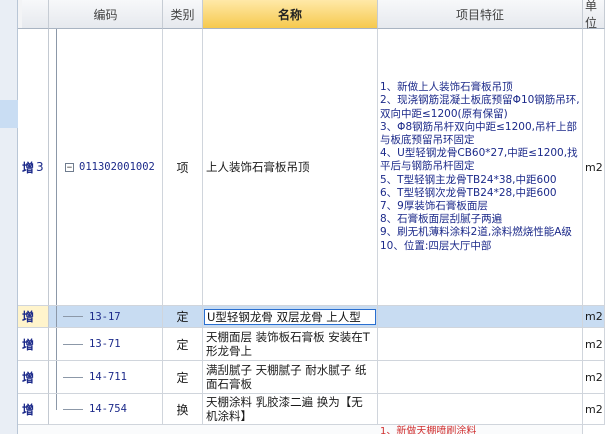  What do you see at coordinates (183, 14) in the screenshot?
I see `column-header-type: 类别` at bounding box center [183, 14].